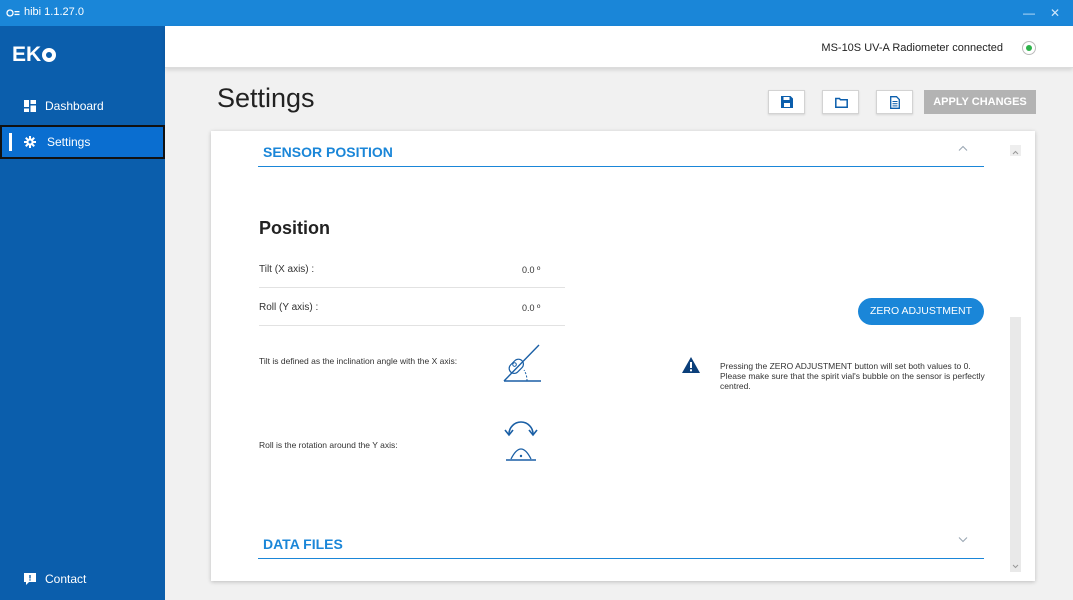  I want to click on top-header: MS-10S UV-A Radiometer connected, so click(619, 47).